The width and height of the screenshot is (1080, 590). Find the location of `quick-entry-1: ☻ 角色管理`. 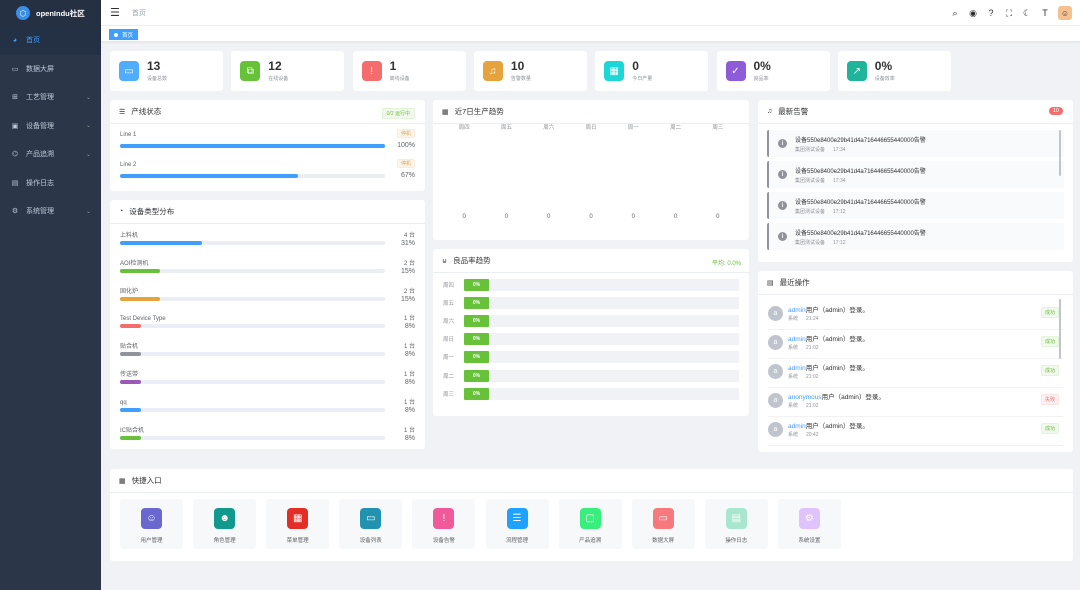

quick-entry-1: ☻ 角色管理 is located at coordinates (225, 524).